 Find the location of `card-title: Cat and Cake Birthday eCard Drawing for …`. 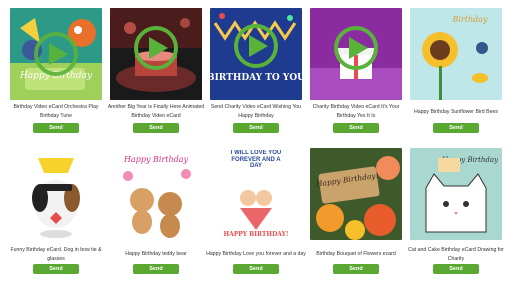

card-title: Cat and Cake Birthday eCard Drawing for … is located at coordinates (456, 254).